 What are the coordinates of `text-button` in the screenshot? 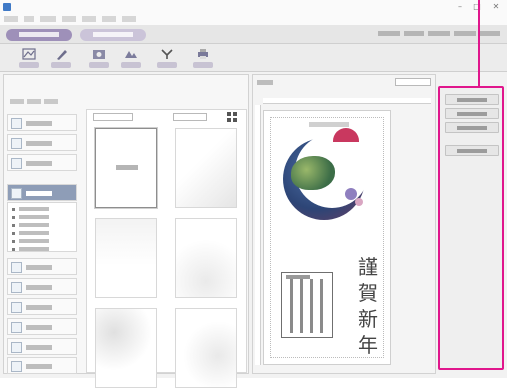 It's located at (61, 58).